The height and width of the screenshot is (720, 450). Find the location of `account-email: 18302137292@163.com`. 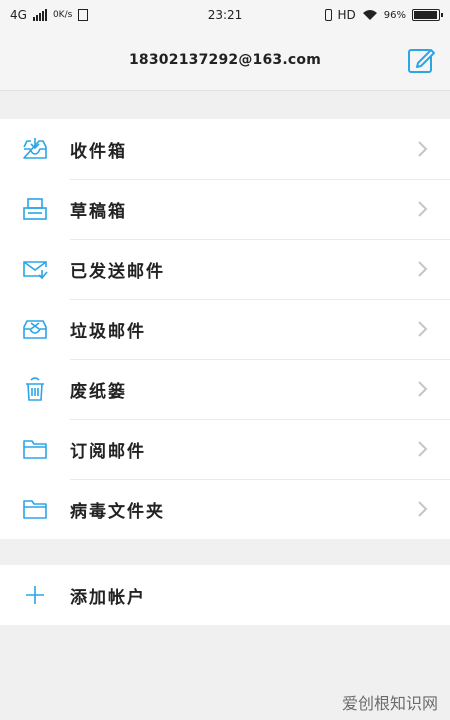

account-email: 18302137292@163.com is located at coordinates (224, 60).